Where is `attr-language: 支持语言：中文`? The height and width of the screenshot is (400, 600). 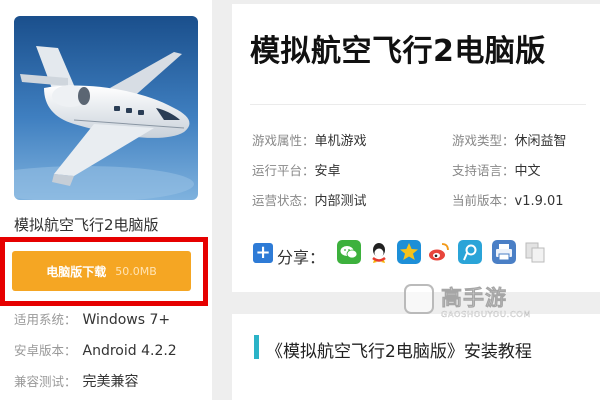 attr-language: 支持语言：中文 is located at coordinates (496, 169).